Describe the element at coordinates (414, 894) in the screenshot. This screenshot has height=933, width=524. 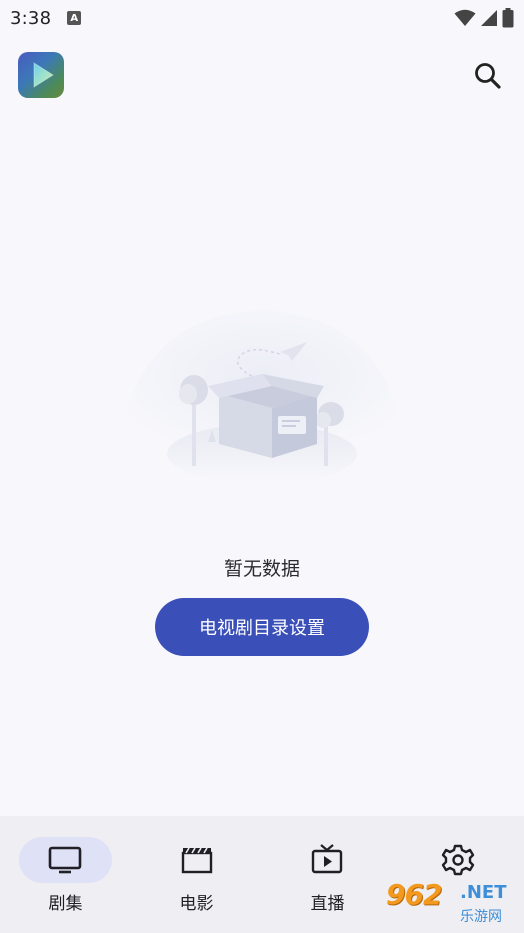
I see `watermark-main: 962` at that location.